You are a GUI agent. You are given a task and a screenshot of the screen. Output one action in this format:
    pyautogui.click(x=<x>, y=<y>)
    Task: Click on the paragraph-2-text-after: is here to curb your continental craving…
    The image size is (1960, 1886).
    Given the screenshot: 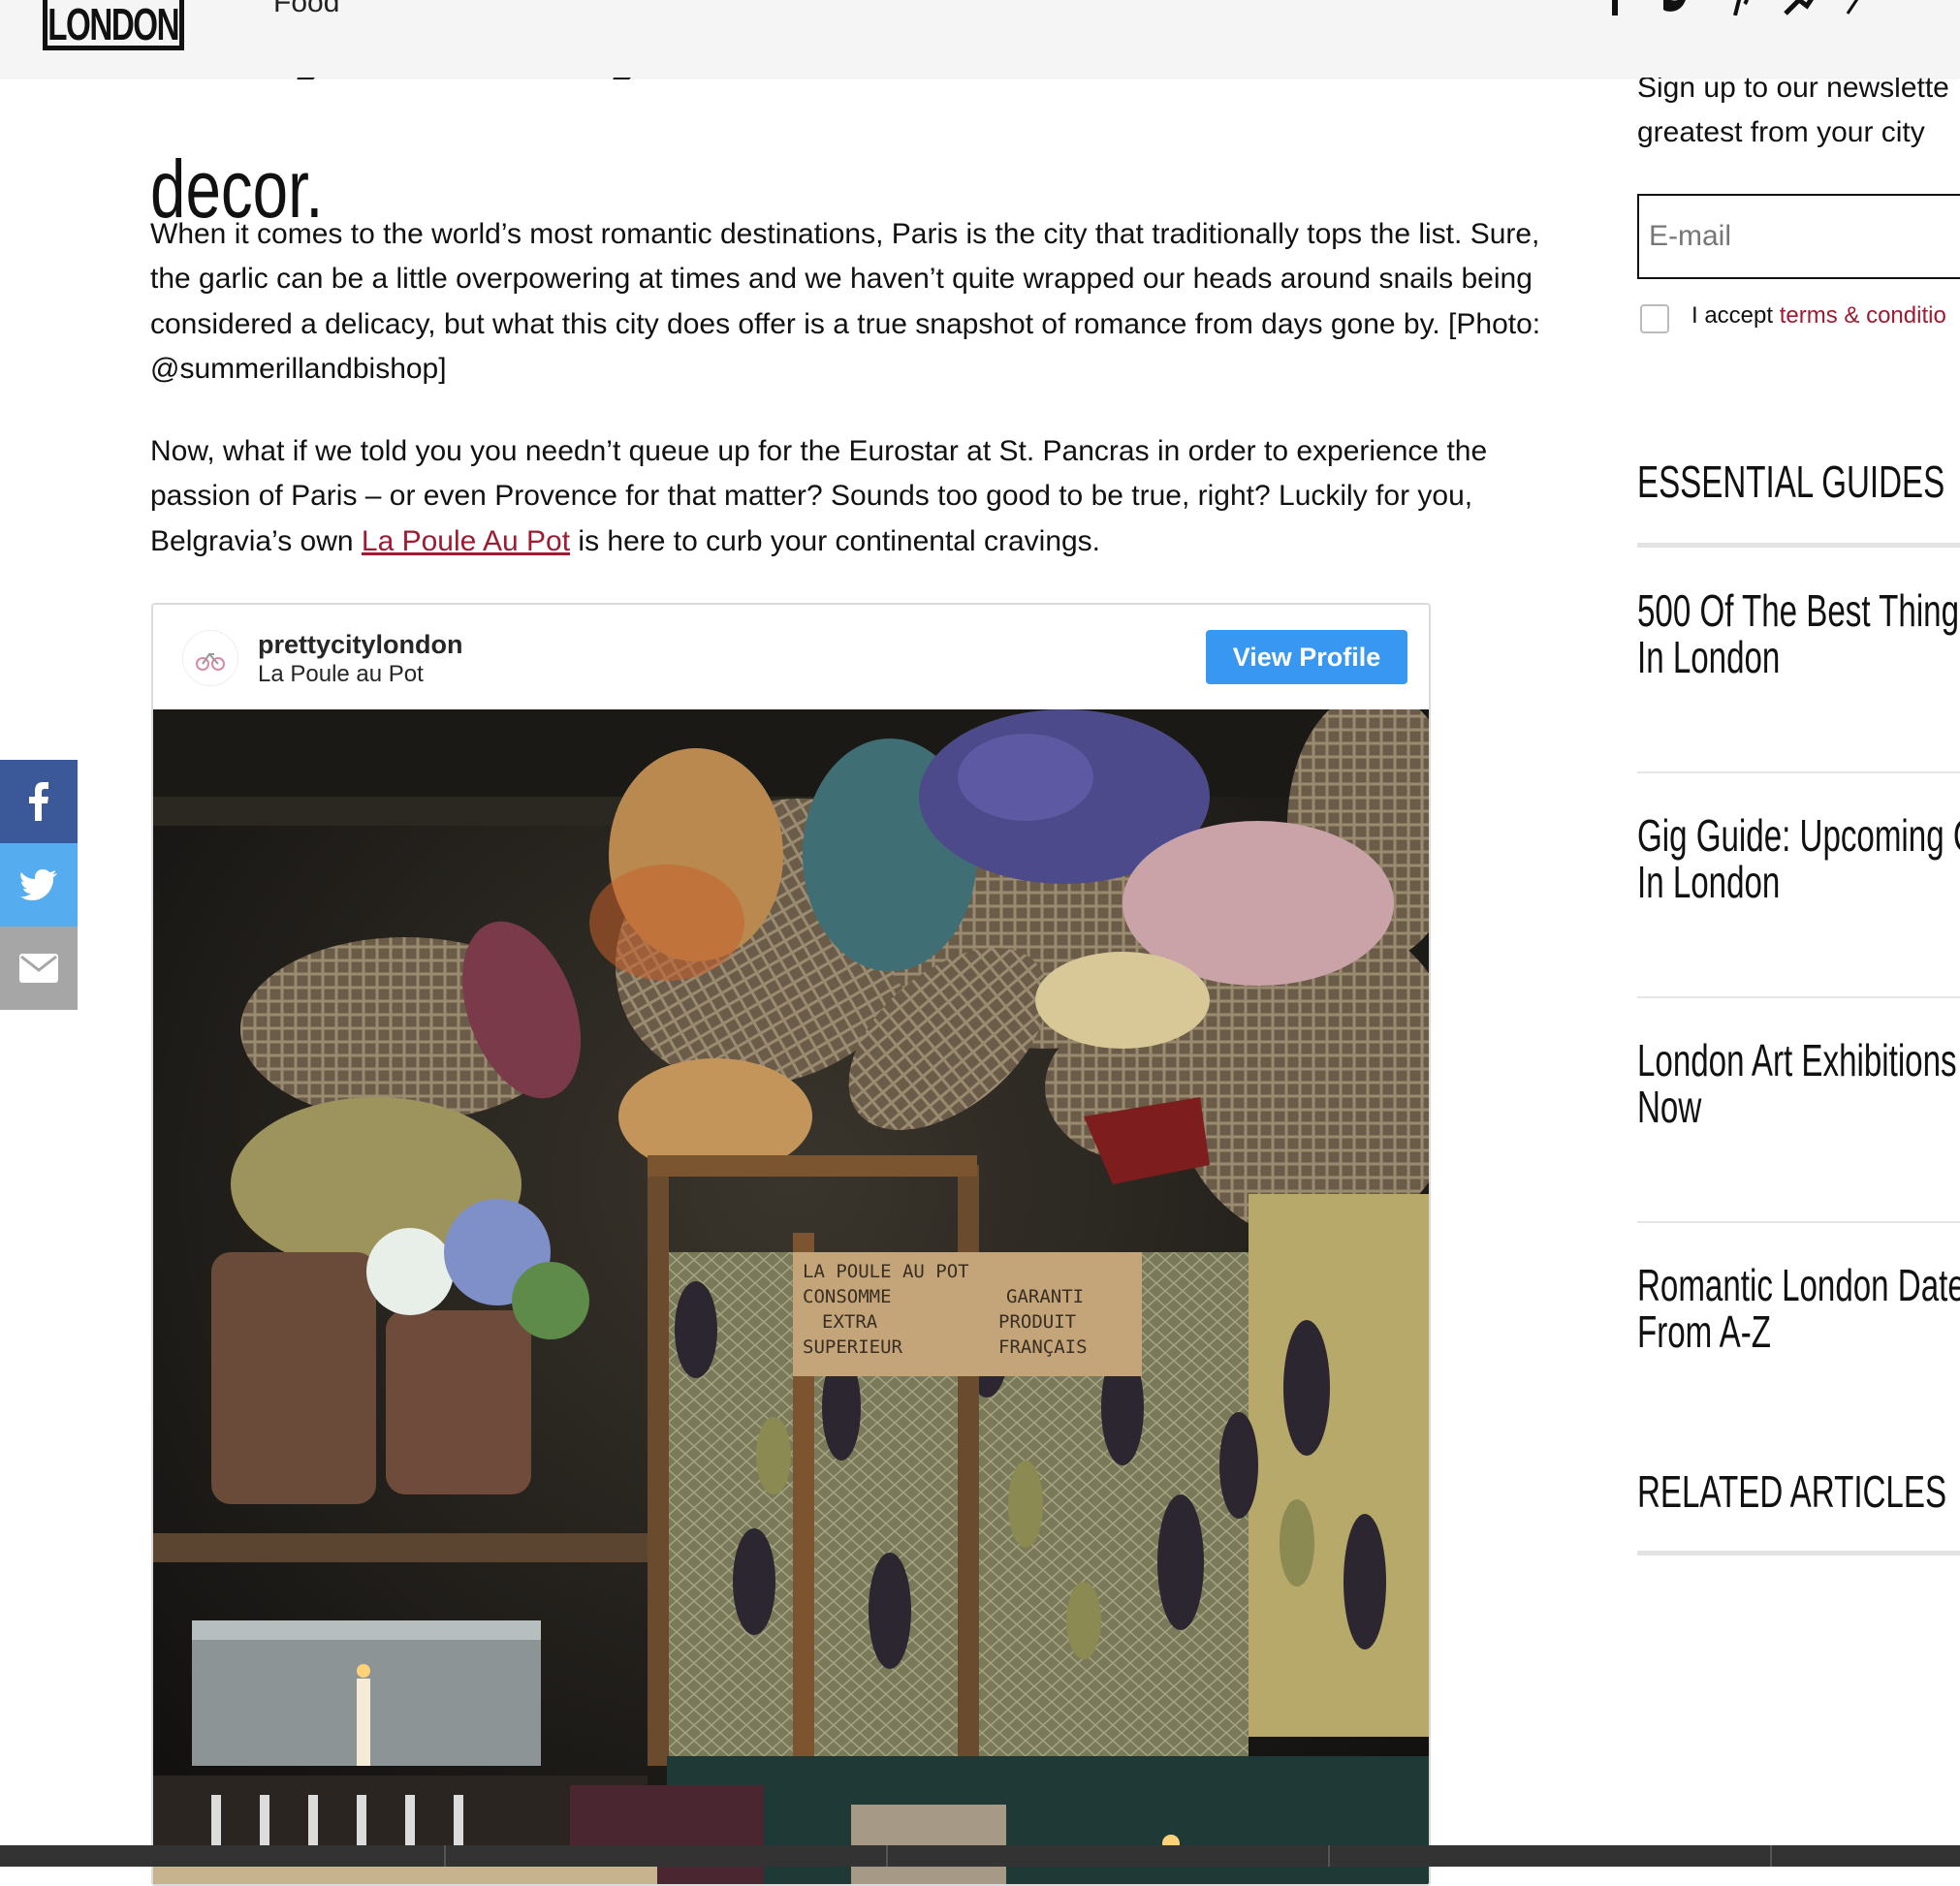 What is the action you would take?
    pyautogui.click(x=836, y=540)
    